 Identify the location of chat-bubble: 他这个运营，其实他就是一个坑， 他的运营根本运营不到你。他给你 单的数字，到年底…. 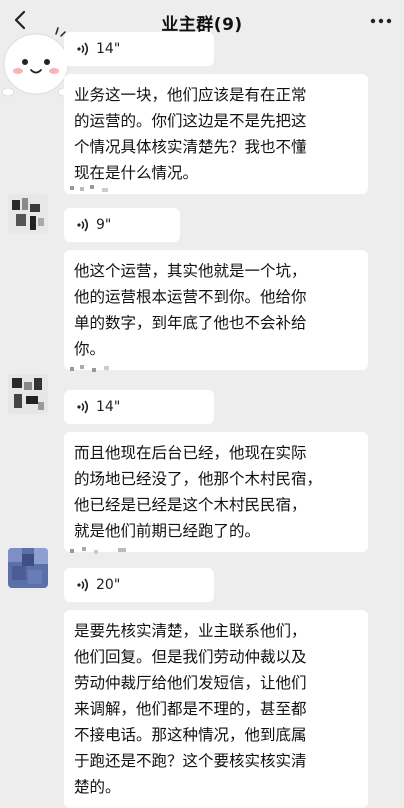
(216, 310).